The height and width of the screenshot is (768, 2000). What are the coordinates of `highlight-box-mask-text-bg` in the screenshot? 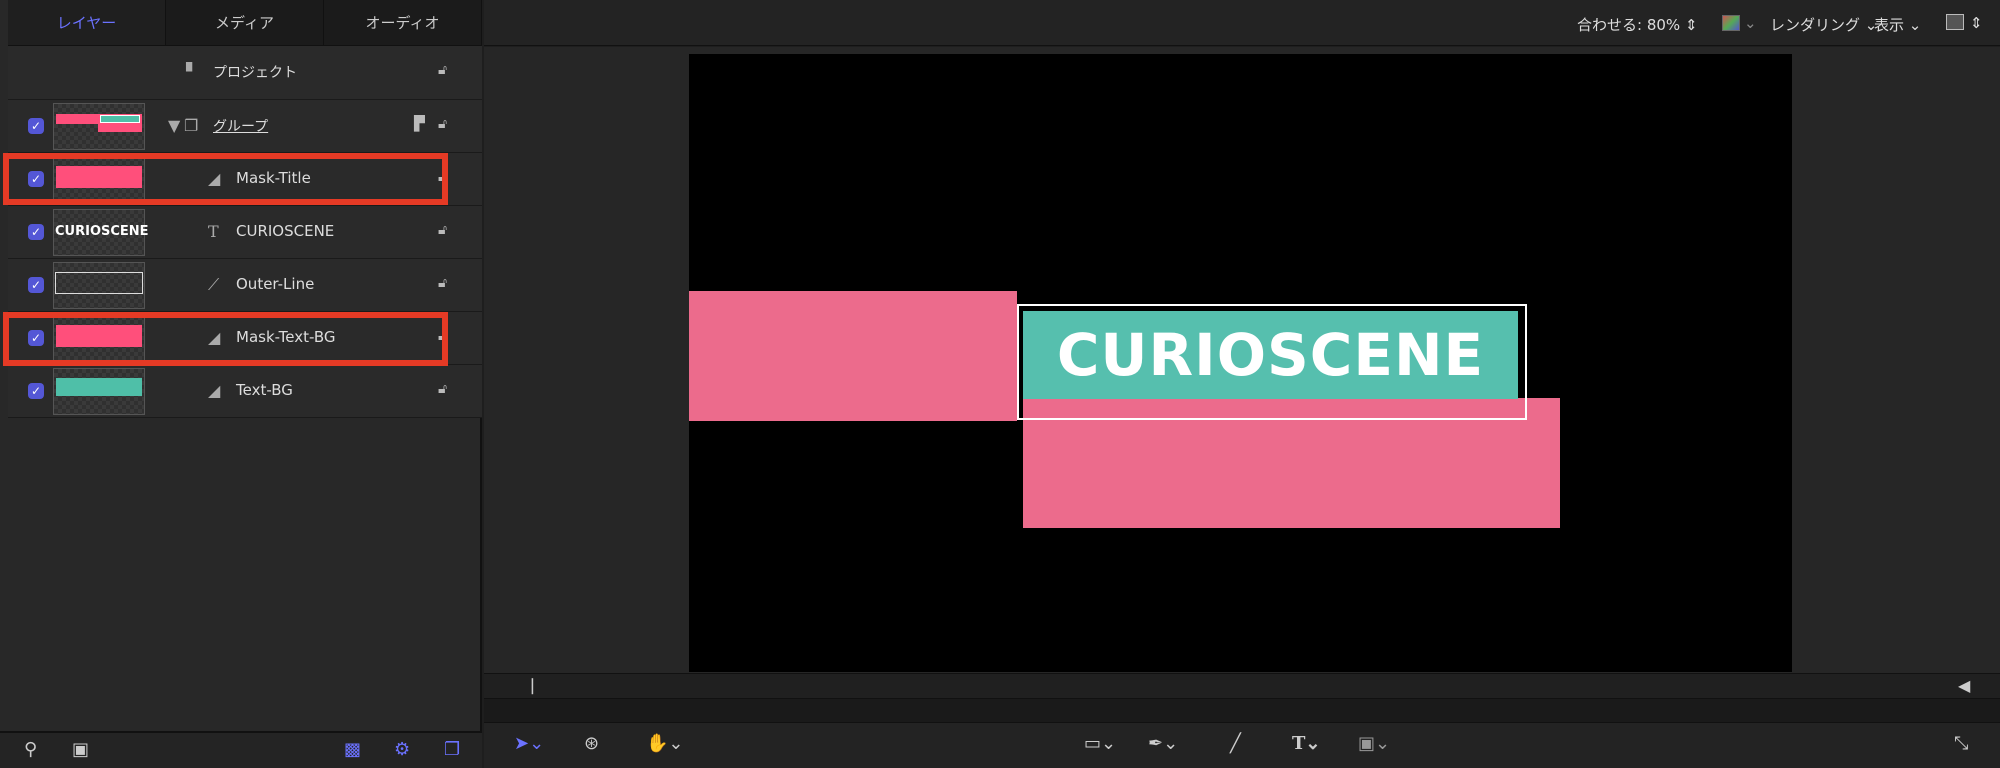 It's located at (225, 339).